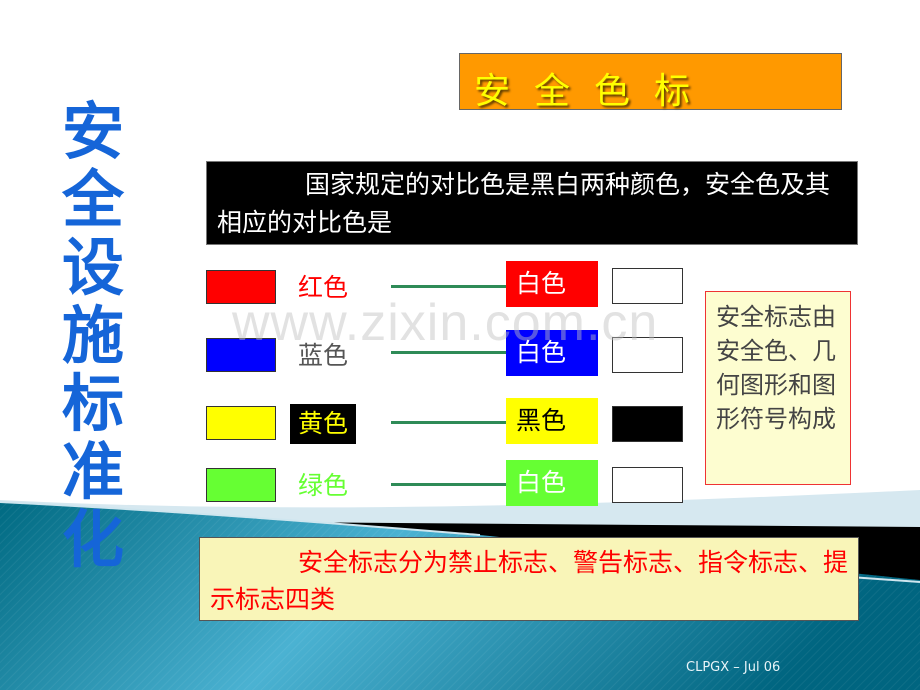 This screenshot has width=920, height=690. Describe the element at coordinates (323, 485) in the screenshot. I see `safety-color-label: 绿色` at that location.